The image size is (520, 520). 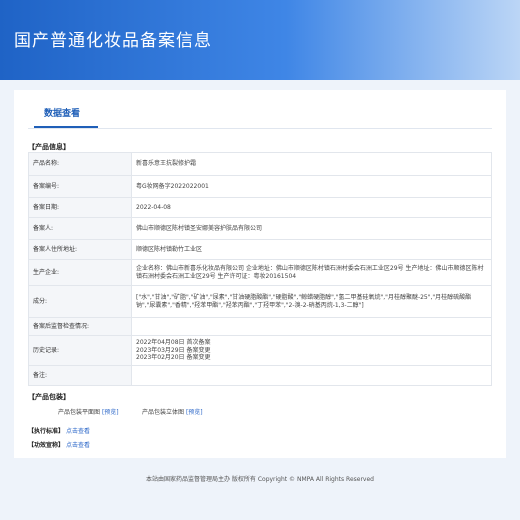 I want to click on efficacy-heading: 【功效宣称】, so click(x=46, y=445).